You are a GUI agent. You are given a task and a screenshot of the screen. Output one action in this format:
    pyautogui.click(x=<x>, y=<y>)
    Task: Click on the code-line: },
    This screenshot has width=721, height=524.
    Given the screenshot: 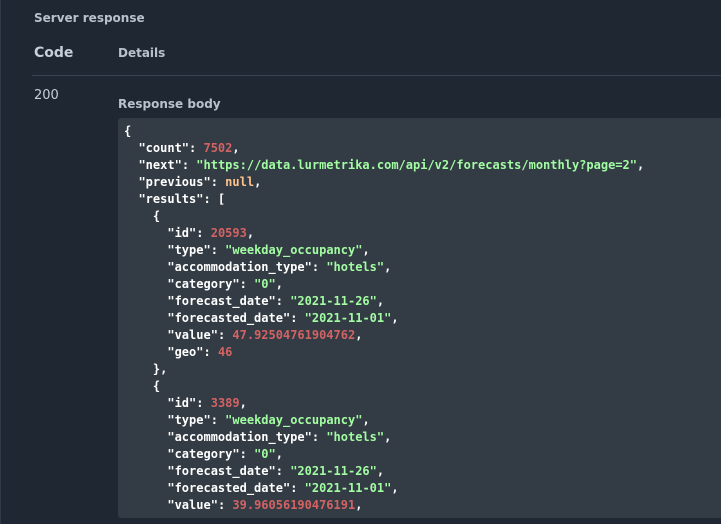 What is the action you would take?
    pyautogui.click(x=145, y=369)
    